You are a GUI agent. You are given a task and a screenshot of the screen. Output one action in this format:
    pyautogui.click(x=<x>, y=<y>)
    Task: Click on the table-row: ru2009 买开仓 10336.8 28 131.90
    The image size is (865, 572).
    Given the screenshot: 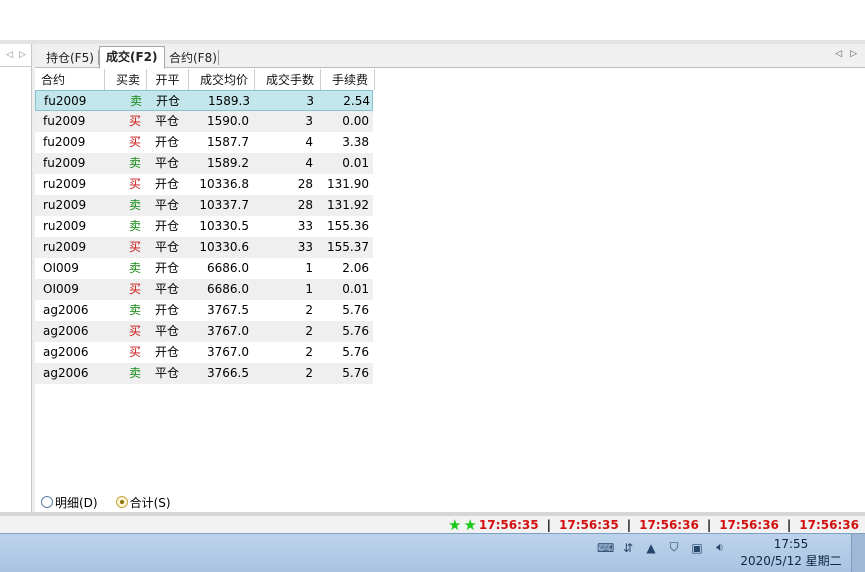 What is the action you would take?
    pyautogui.click(x=204, y=184)
    